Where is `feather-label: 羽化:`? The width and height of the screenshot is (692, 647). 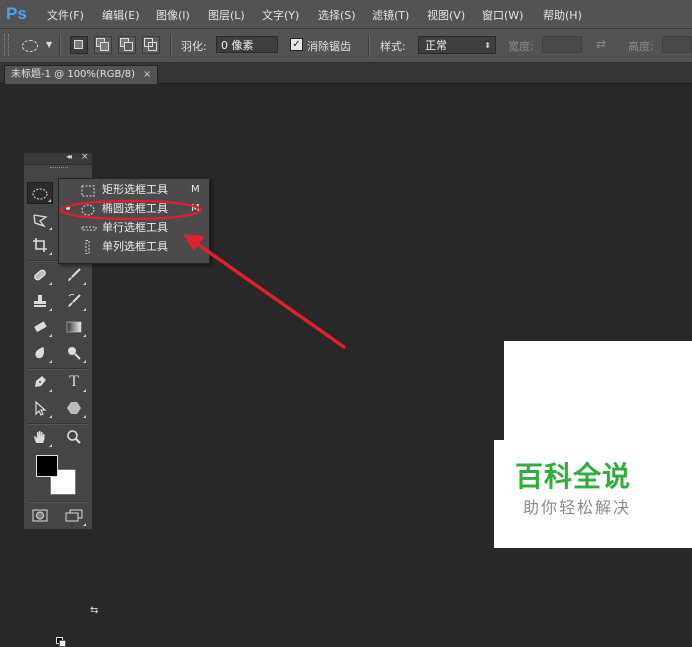
feather-label: 羽化: is located at coordinates (194, 46).